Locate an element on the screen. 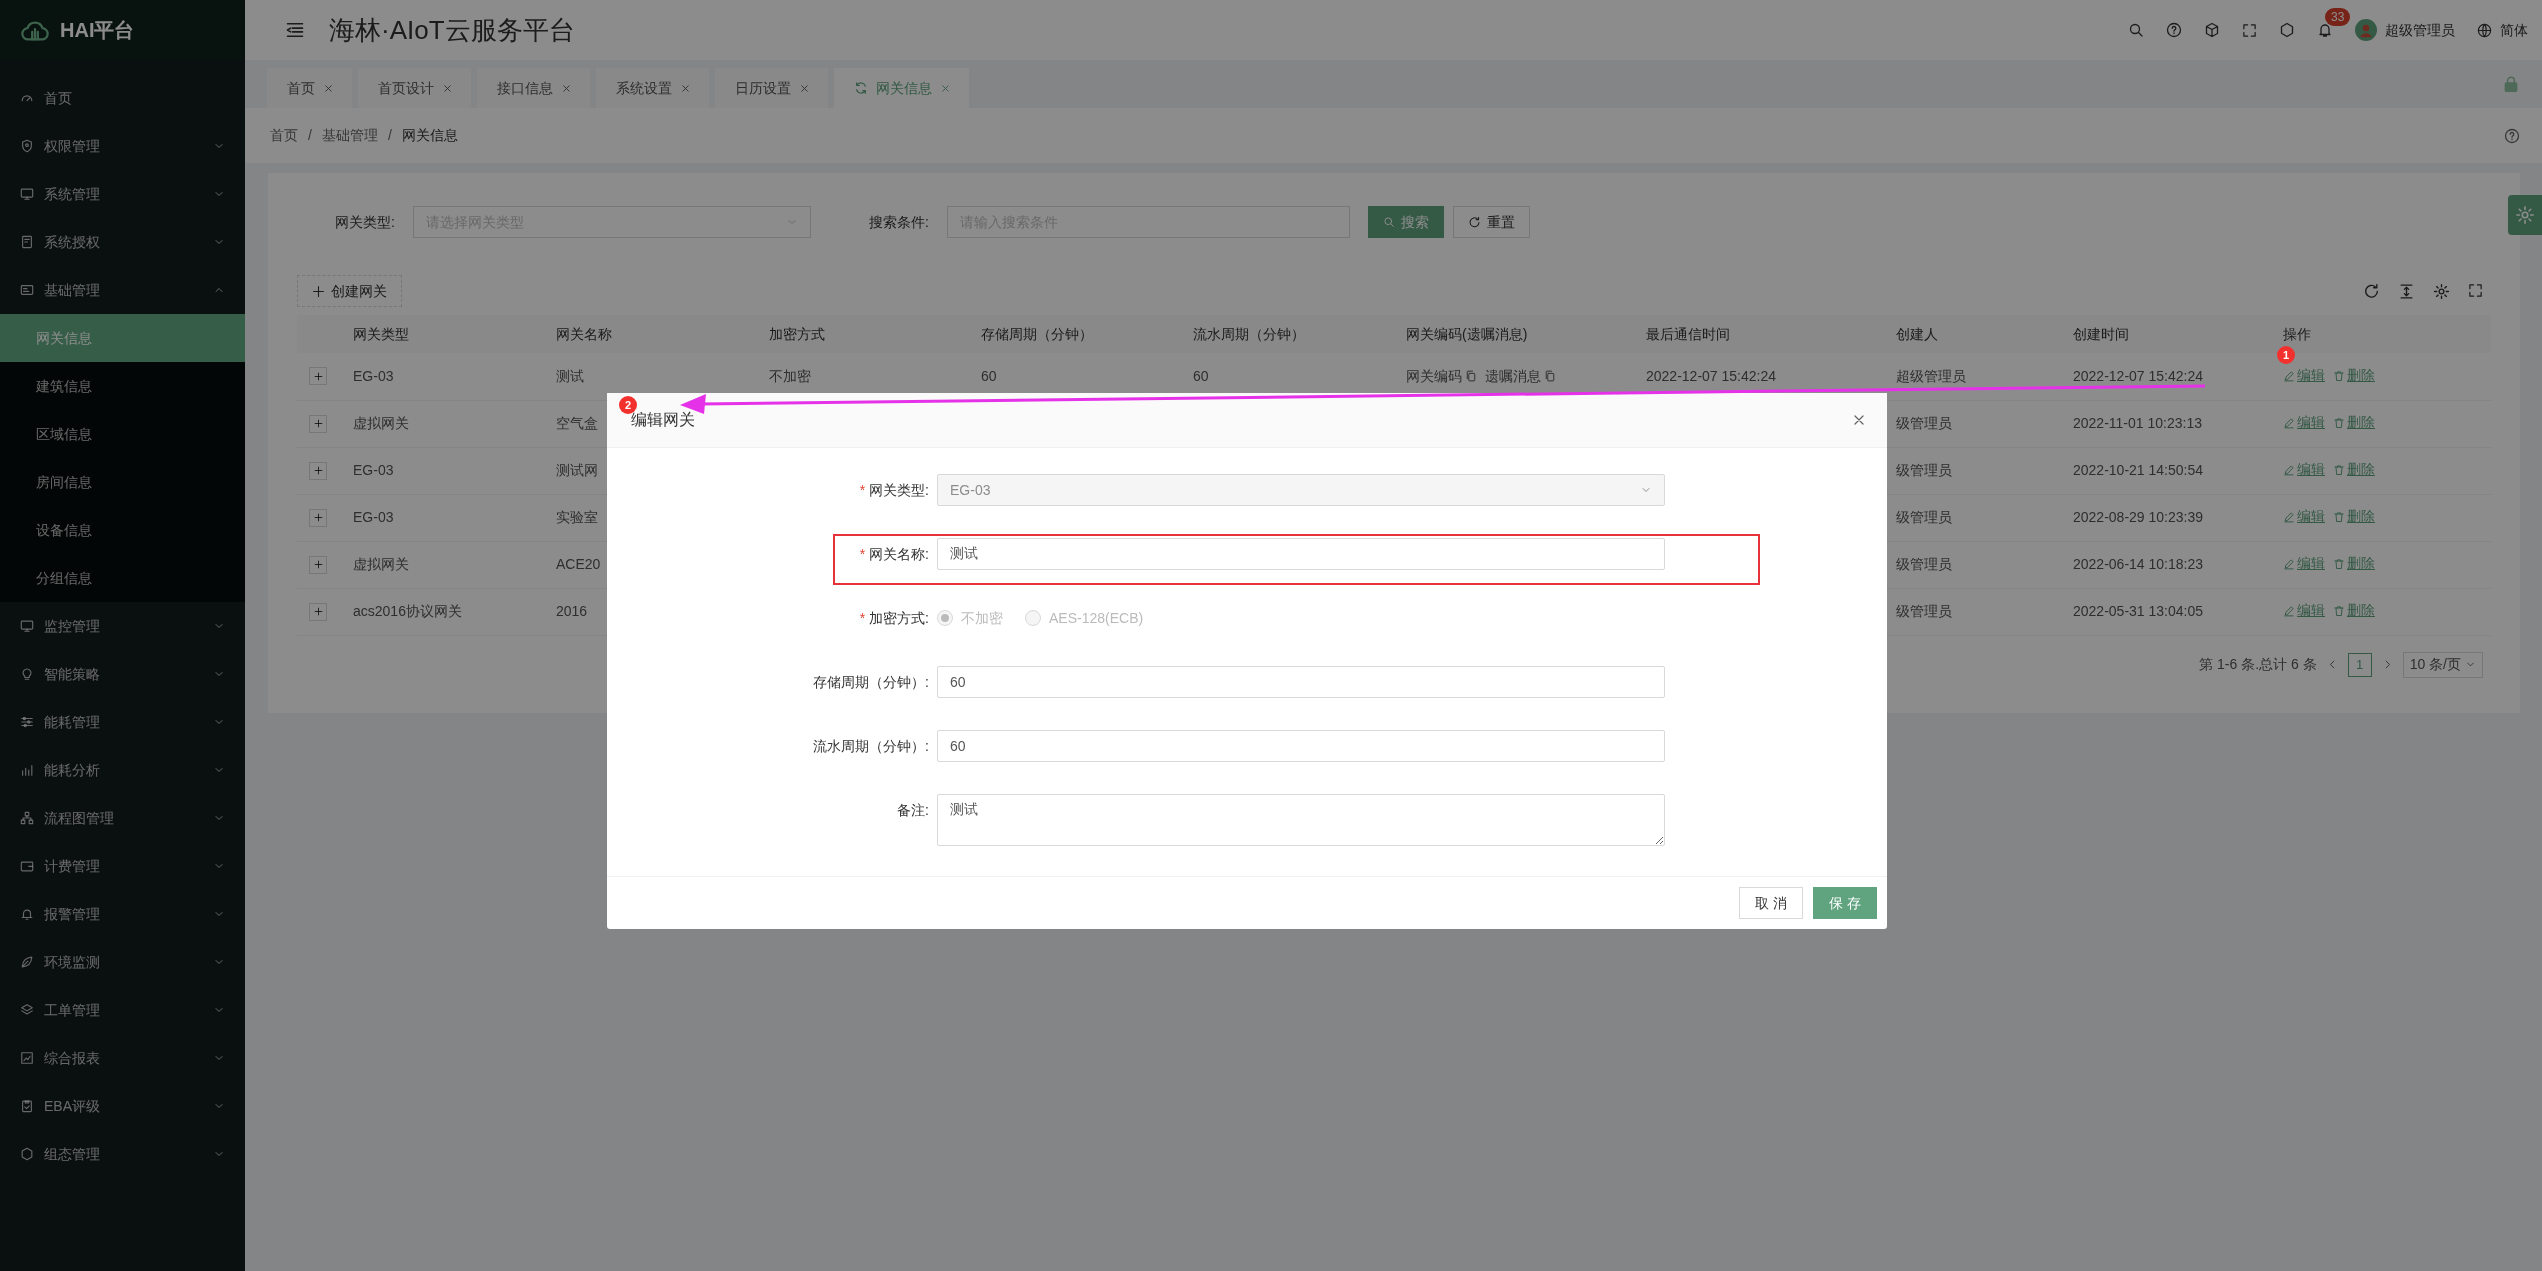 This screenshot has width=2542, height=1271. breadcrumb-item: 基础管理 is located at coordinates (349, 135).